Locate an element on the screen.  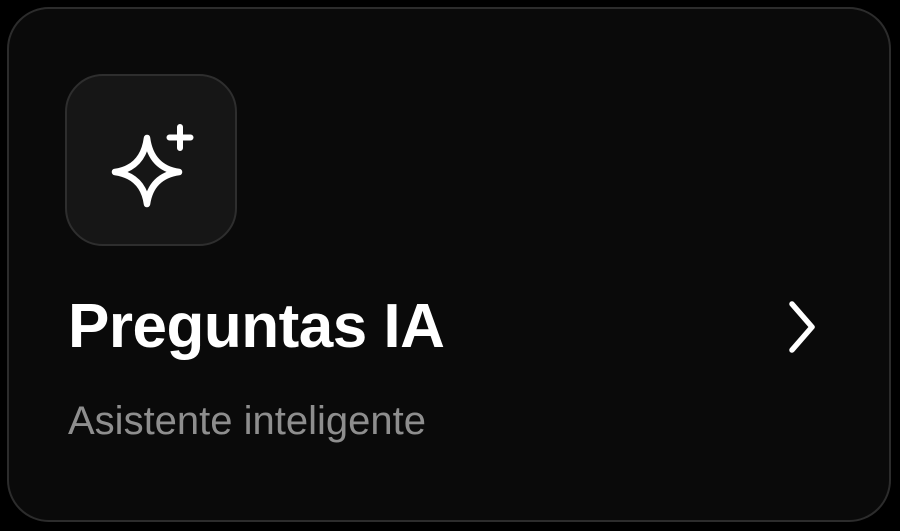
card-title: Preguntas IA is located at coordinates (256, 326).